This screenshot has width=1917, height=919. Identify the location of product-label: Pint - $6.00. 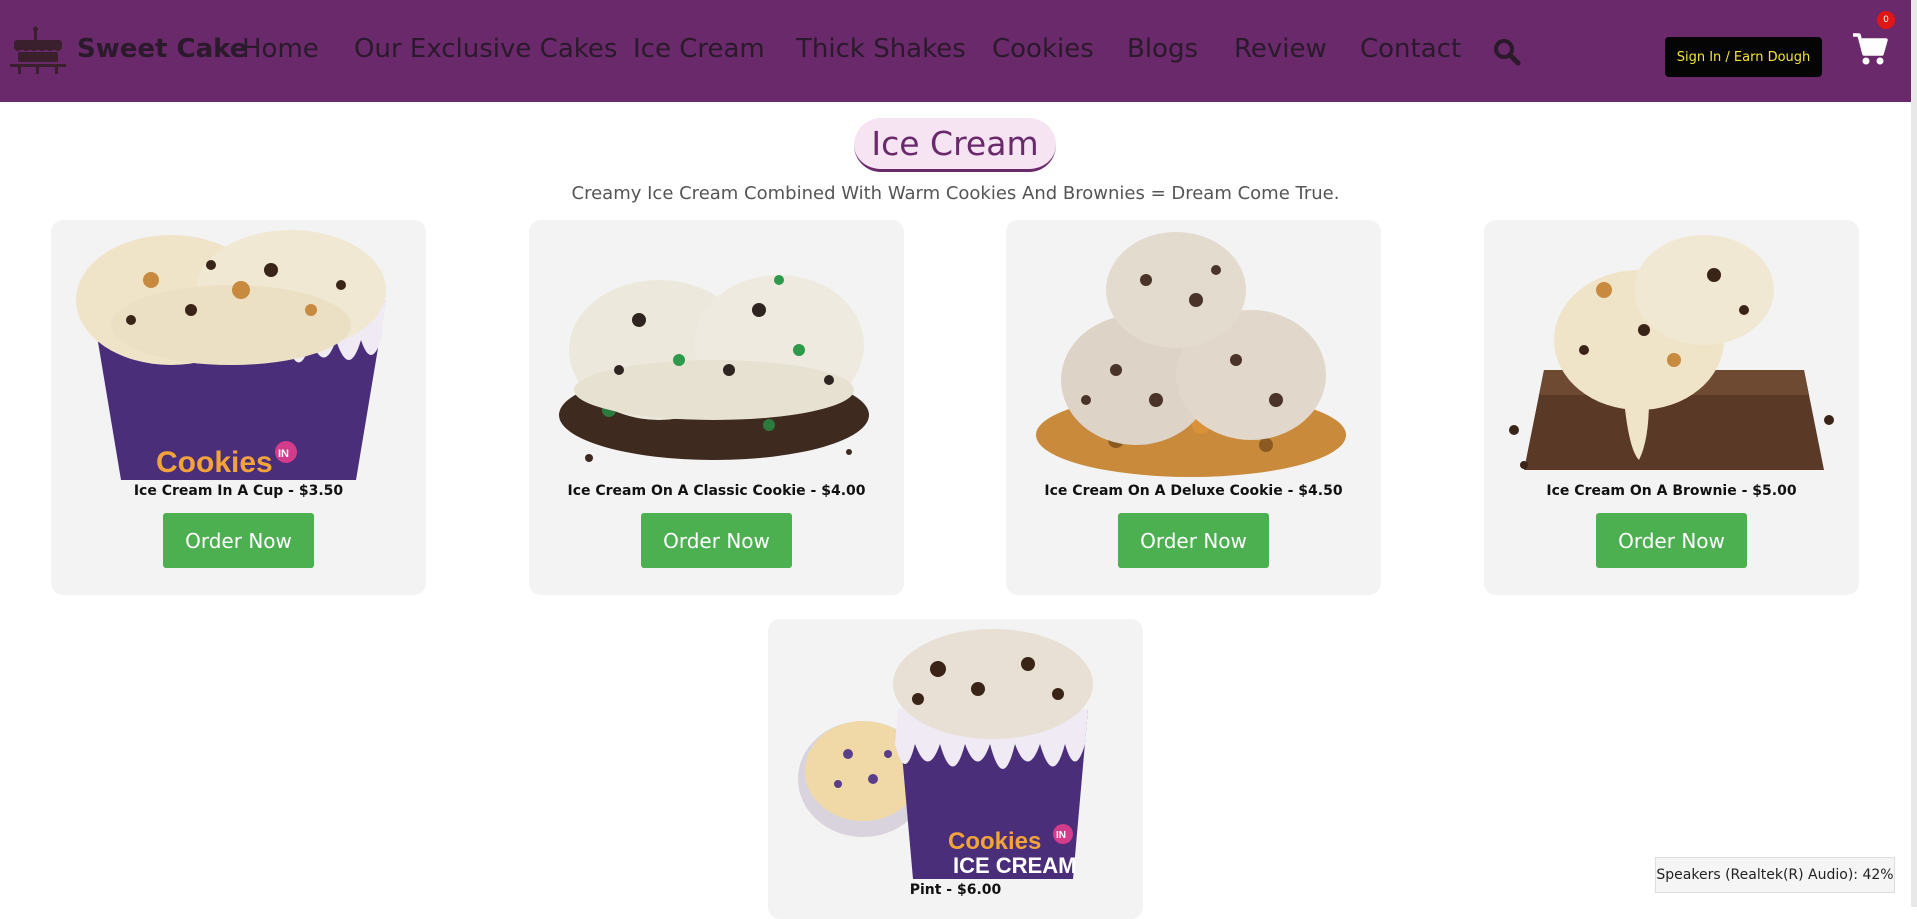
(955, 890).